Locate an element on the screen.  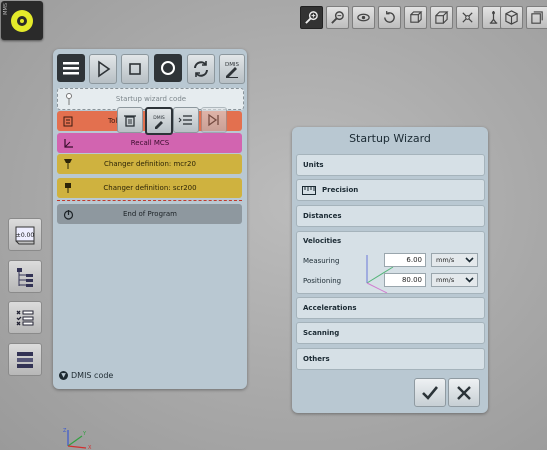
status-tag: MMS is located at coordinates (6, 9).